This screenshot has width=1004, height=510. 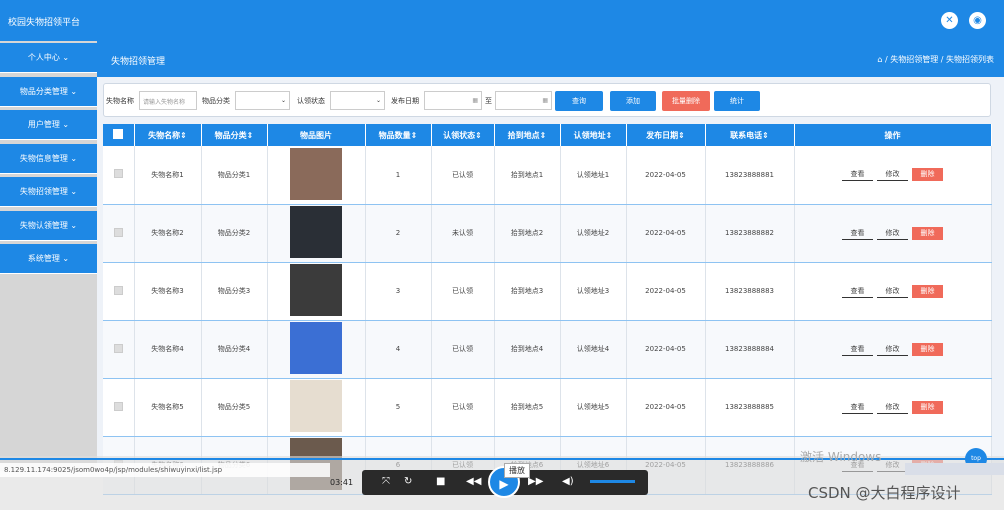 I want to click on cell-found: 拾到地点2, so click(x=527, y=233).